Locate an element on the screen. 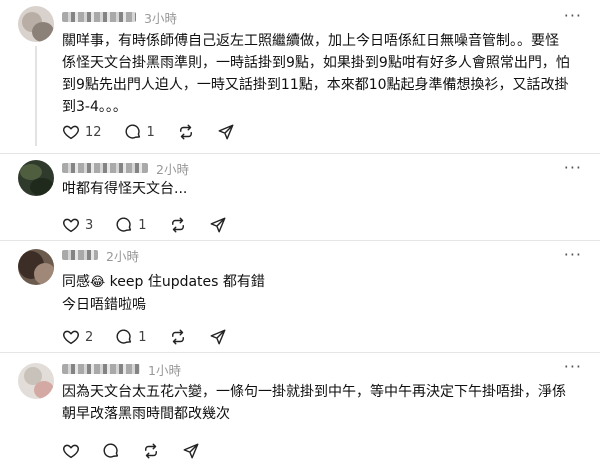  action-bar: 3 1 is located at coordinates (155, 225).